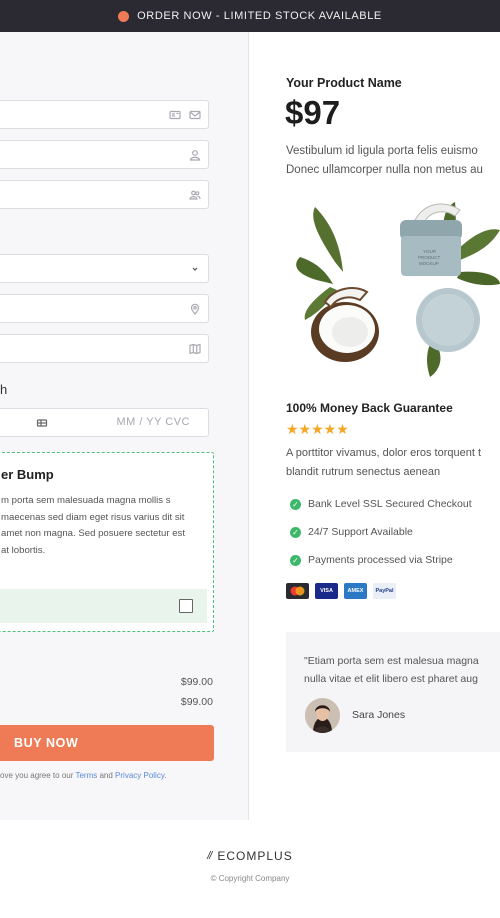 This screenshot has width=500, height=918. Describe the element at coordinates (195, 195) in the screenshot. I see `users-icon` at that location.